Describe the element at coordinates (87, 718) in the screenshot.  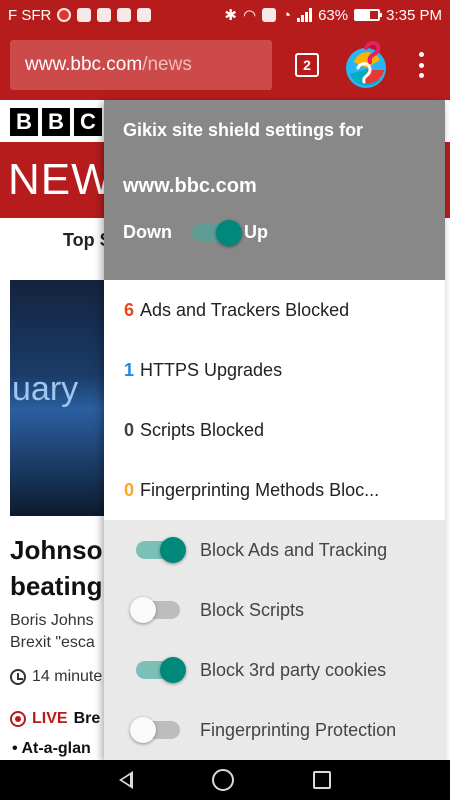
I see `live-text: Bre` at that location.